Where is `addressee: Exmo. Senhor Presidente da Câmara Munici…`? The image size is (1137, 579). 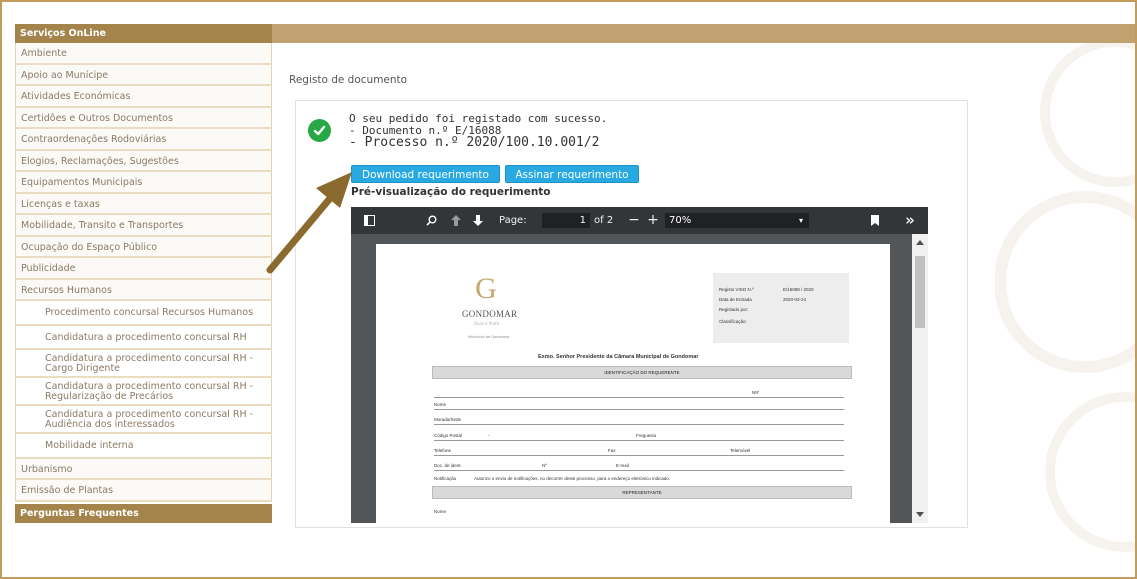 addressee: Exmo. Senhor Presidente da Câmara Munici… is located at coordinates (618, 357).